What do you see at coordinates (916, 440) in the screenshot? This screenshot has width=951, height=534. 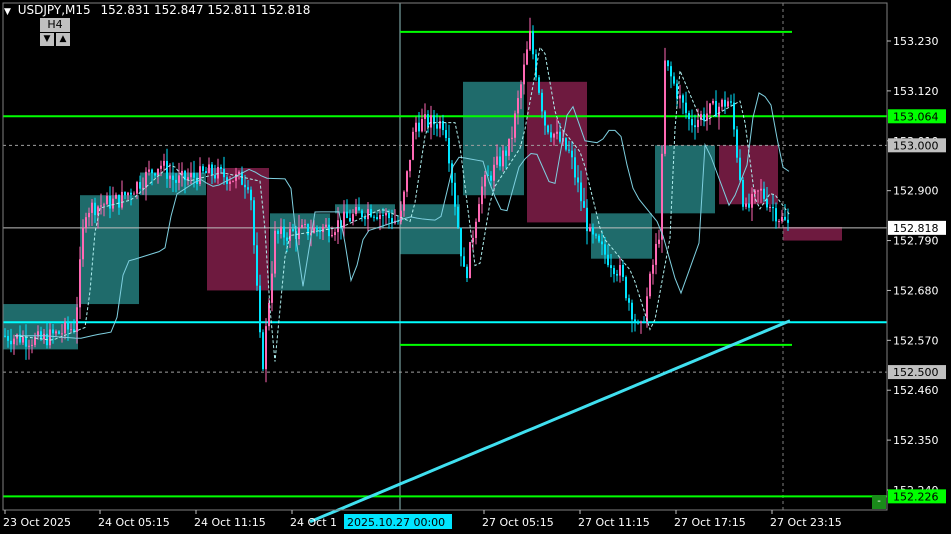 I see `price-tick-label: 152.350` at bounding box center [916, 440].